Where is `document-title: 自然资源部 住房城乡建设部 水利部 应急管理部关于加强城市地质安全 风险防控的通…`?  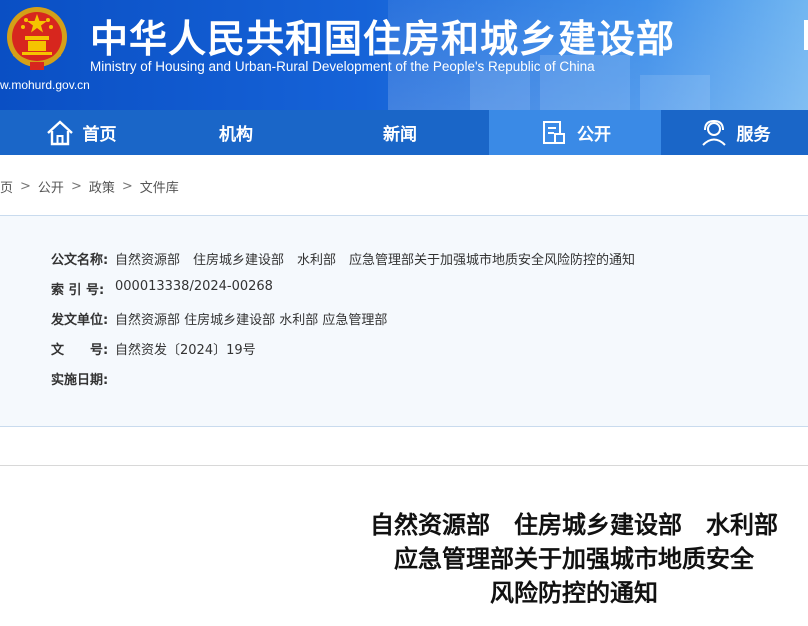
document-title: 自然资源部 住房城乡建设部 水利部 应急管理部关于加强城市地质安全 风险防控的通… is located at coordinates (574, 559).